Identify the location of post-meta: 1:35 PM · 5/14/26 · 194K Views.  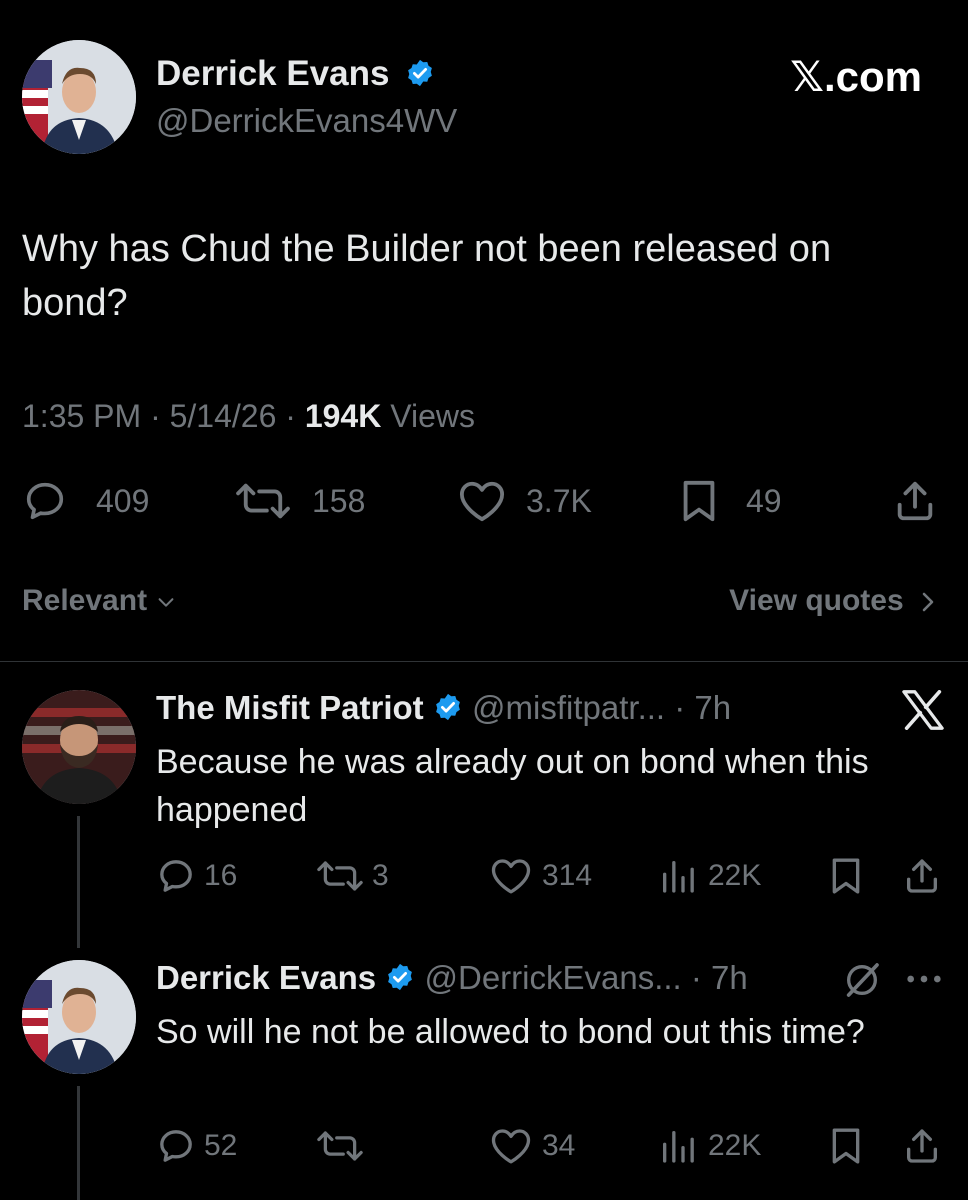
(248, 416).